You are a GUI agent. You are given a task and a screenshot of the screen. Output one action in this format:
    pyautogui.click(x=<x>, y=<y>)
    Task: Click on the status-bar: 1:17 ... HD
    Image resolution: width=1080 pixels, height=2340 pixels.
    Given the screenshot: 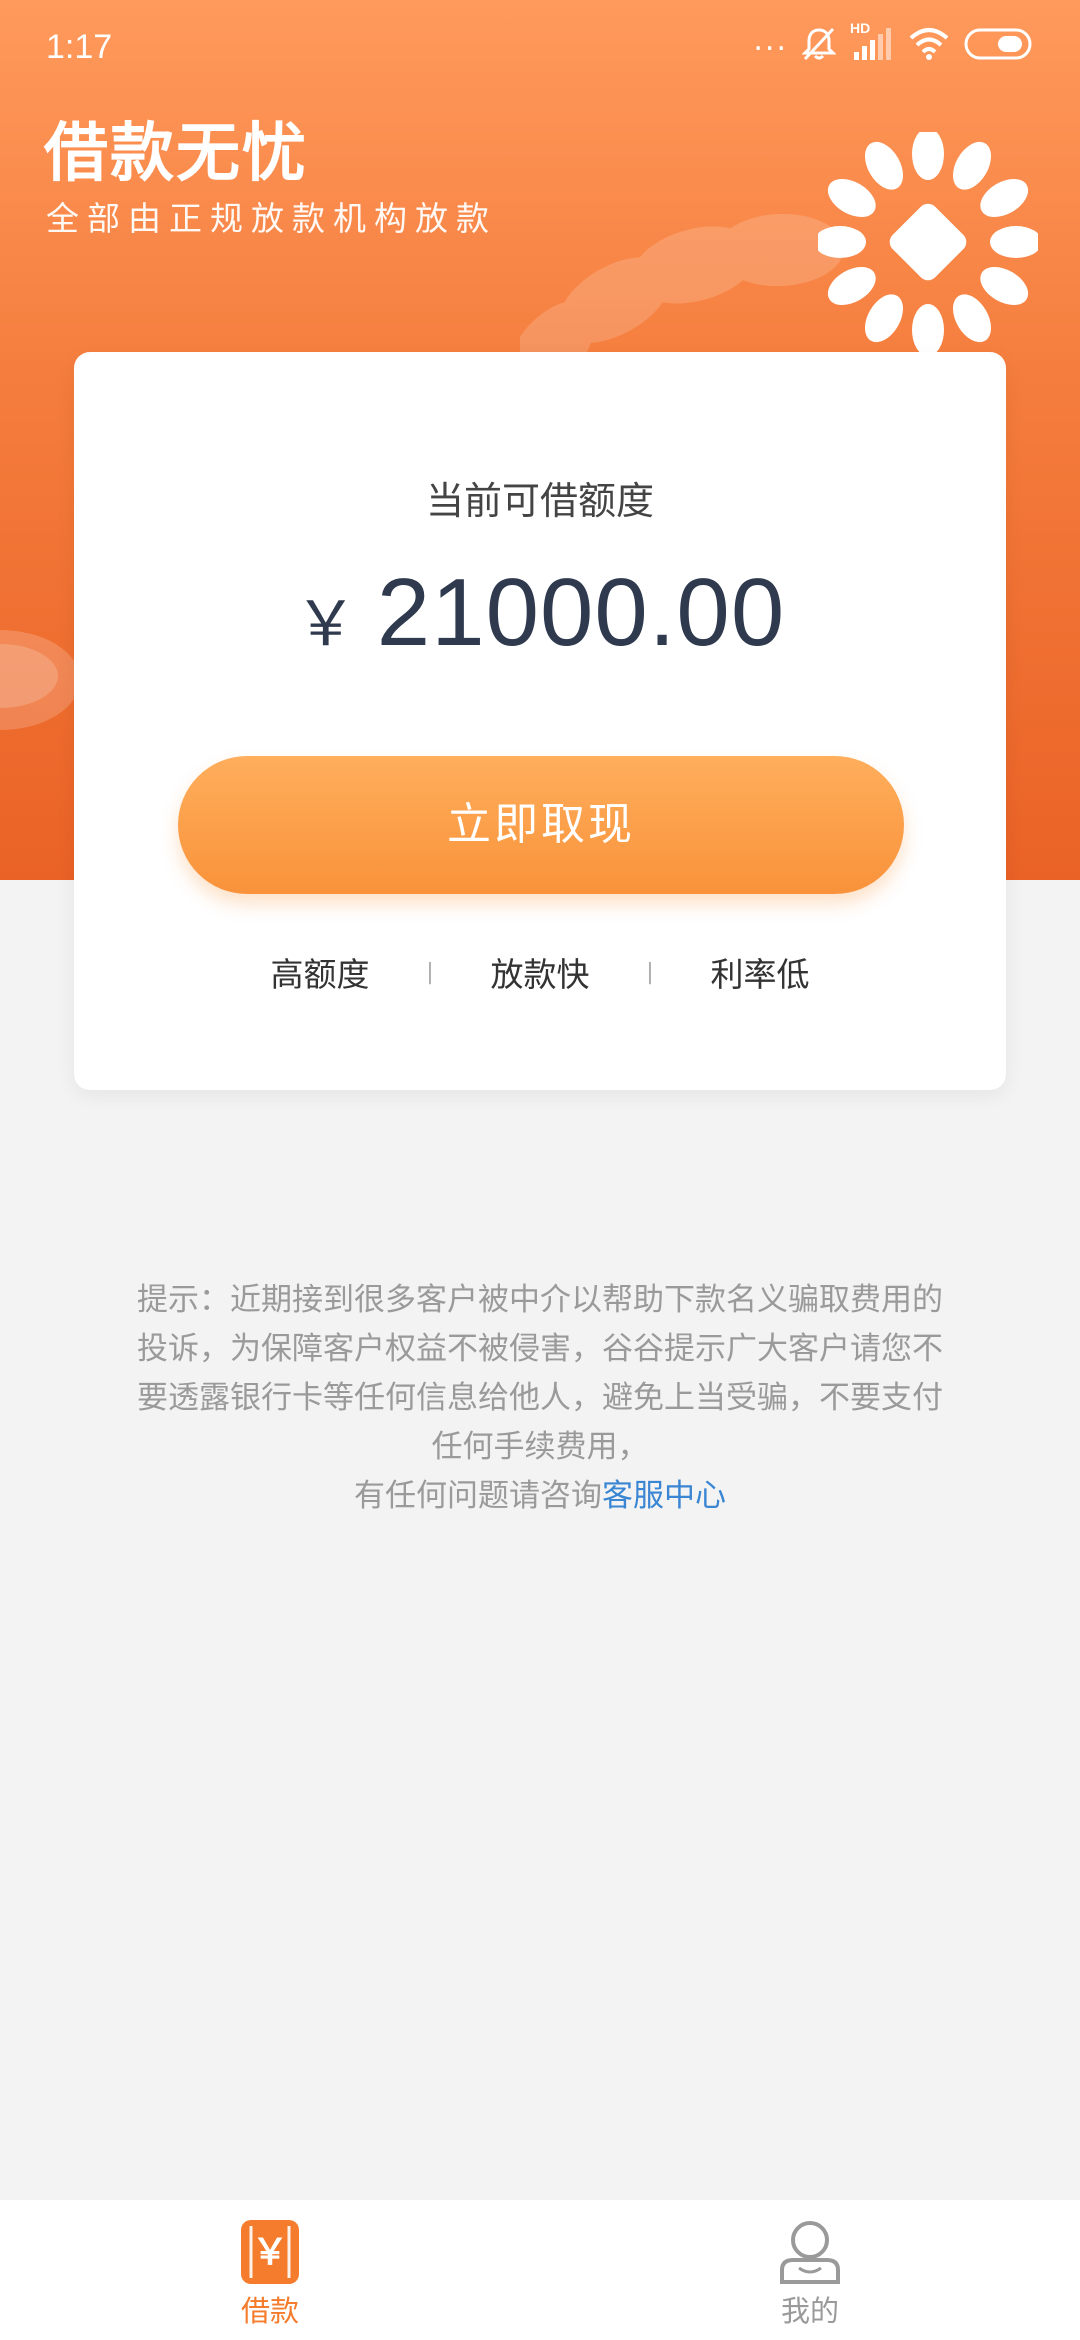 What is the action you would take?
    pyautogui.click(x=540, y=48)
    